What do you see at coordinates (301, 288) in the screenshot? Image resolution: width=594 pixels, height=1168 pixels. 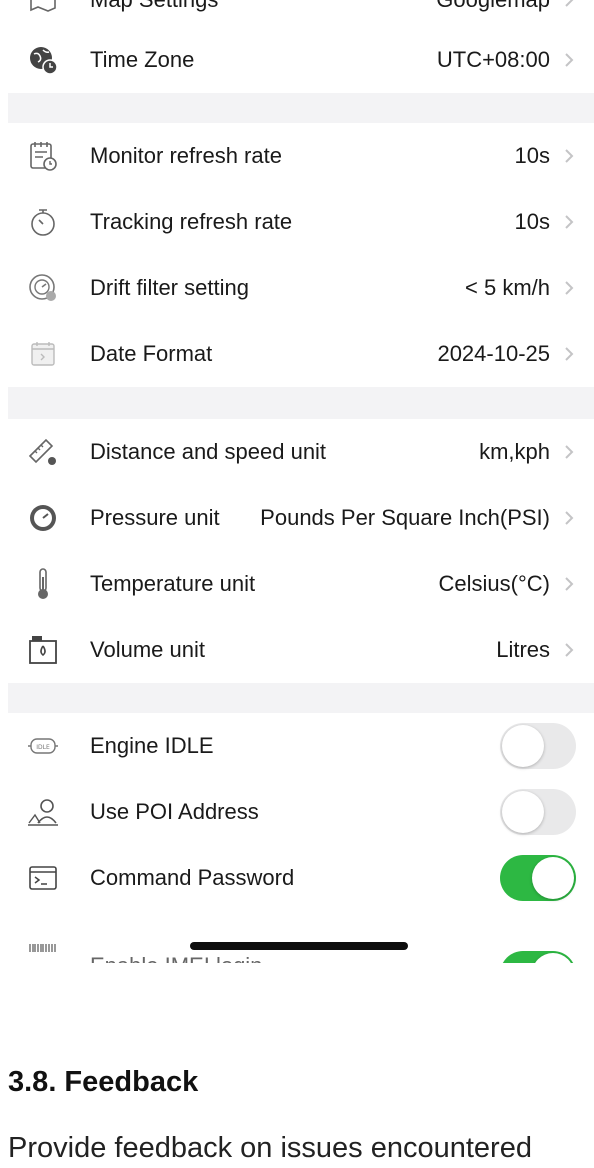 I see `drift-filter-row: Drift filter setting < 5 km/h` at bounding box center [301, 288].